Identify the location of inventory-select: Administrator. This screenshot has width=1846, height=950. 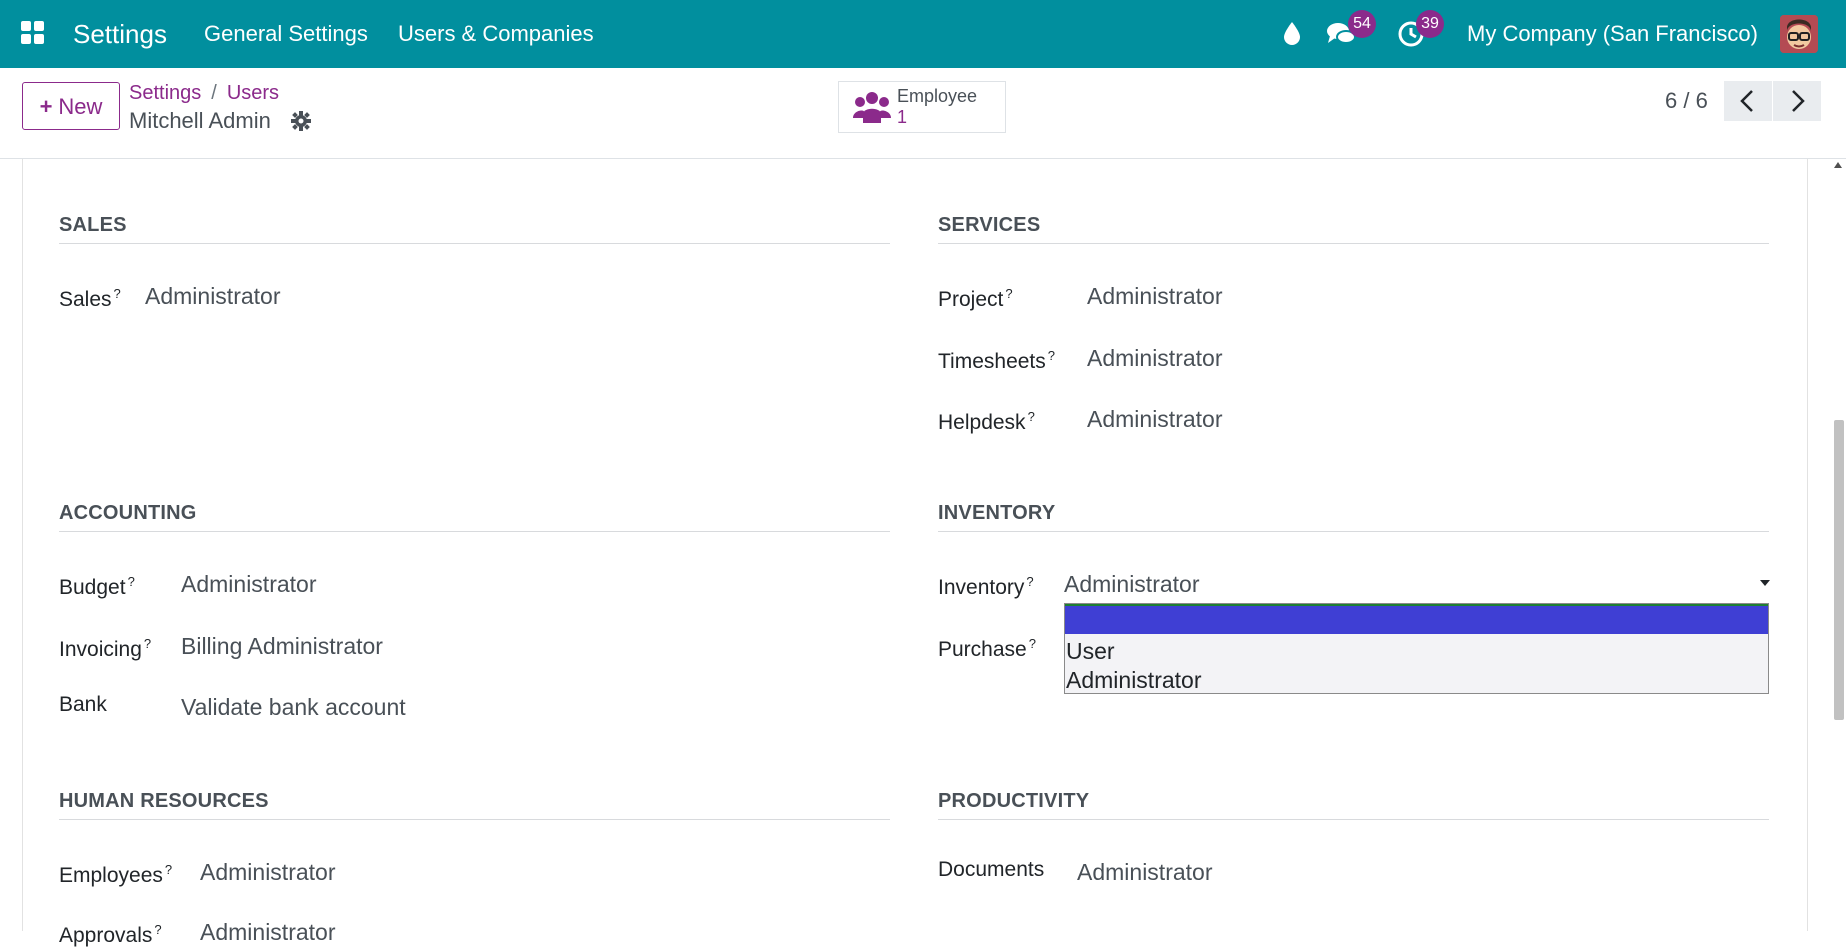
(1131, 584).